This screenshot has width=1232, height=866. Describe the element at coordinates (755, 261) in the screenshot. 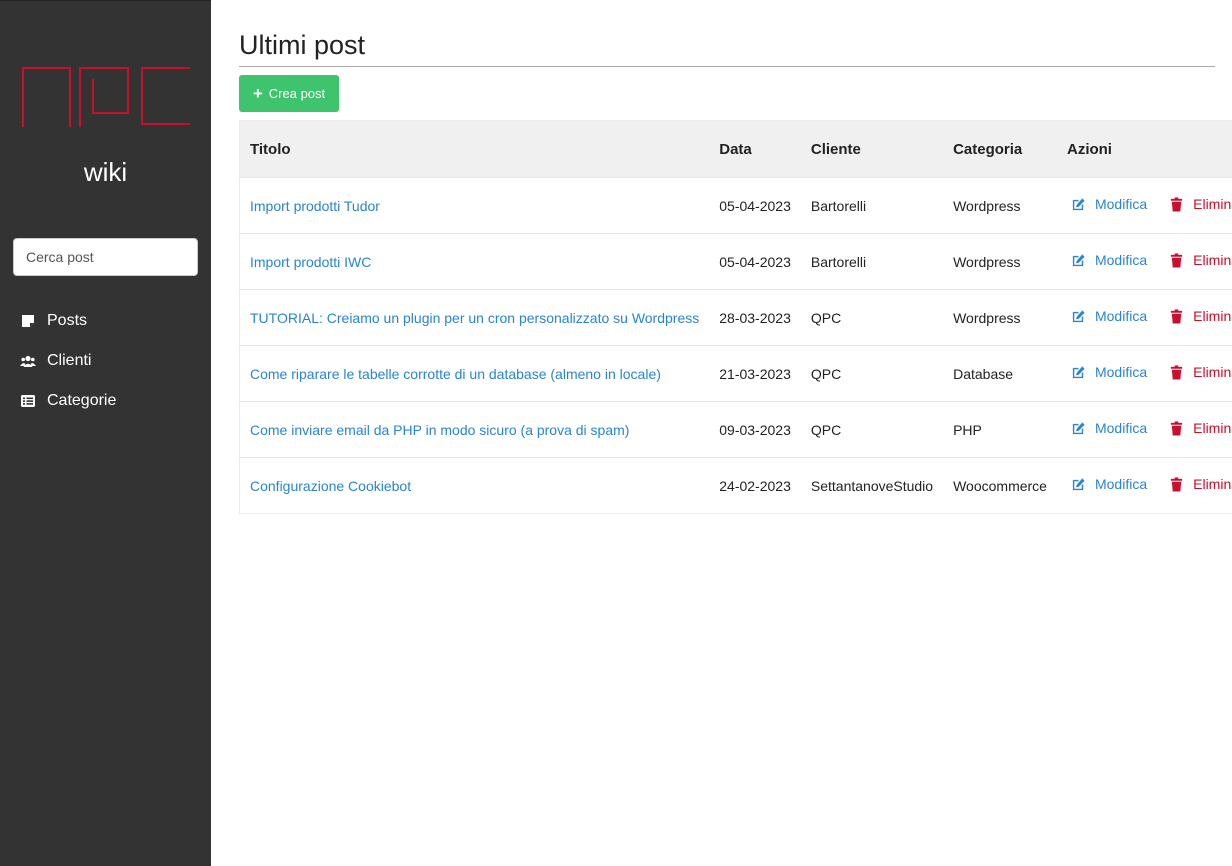

I see `post-date: 05-04-2023` at that location.